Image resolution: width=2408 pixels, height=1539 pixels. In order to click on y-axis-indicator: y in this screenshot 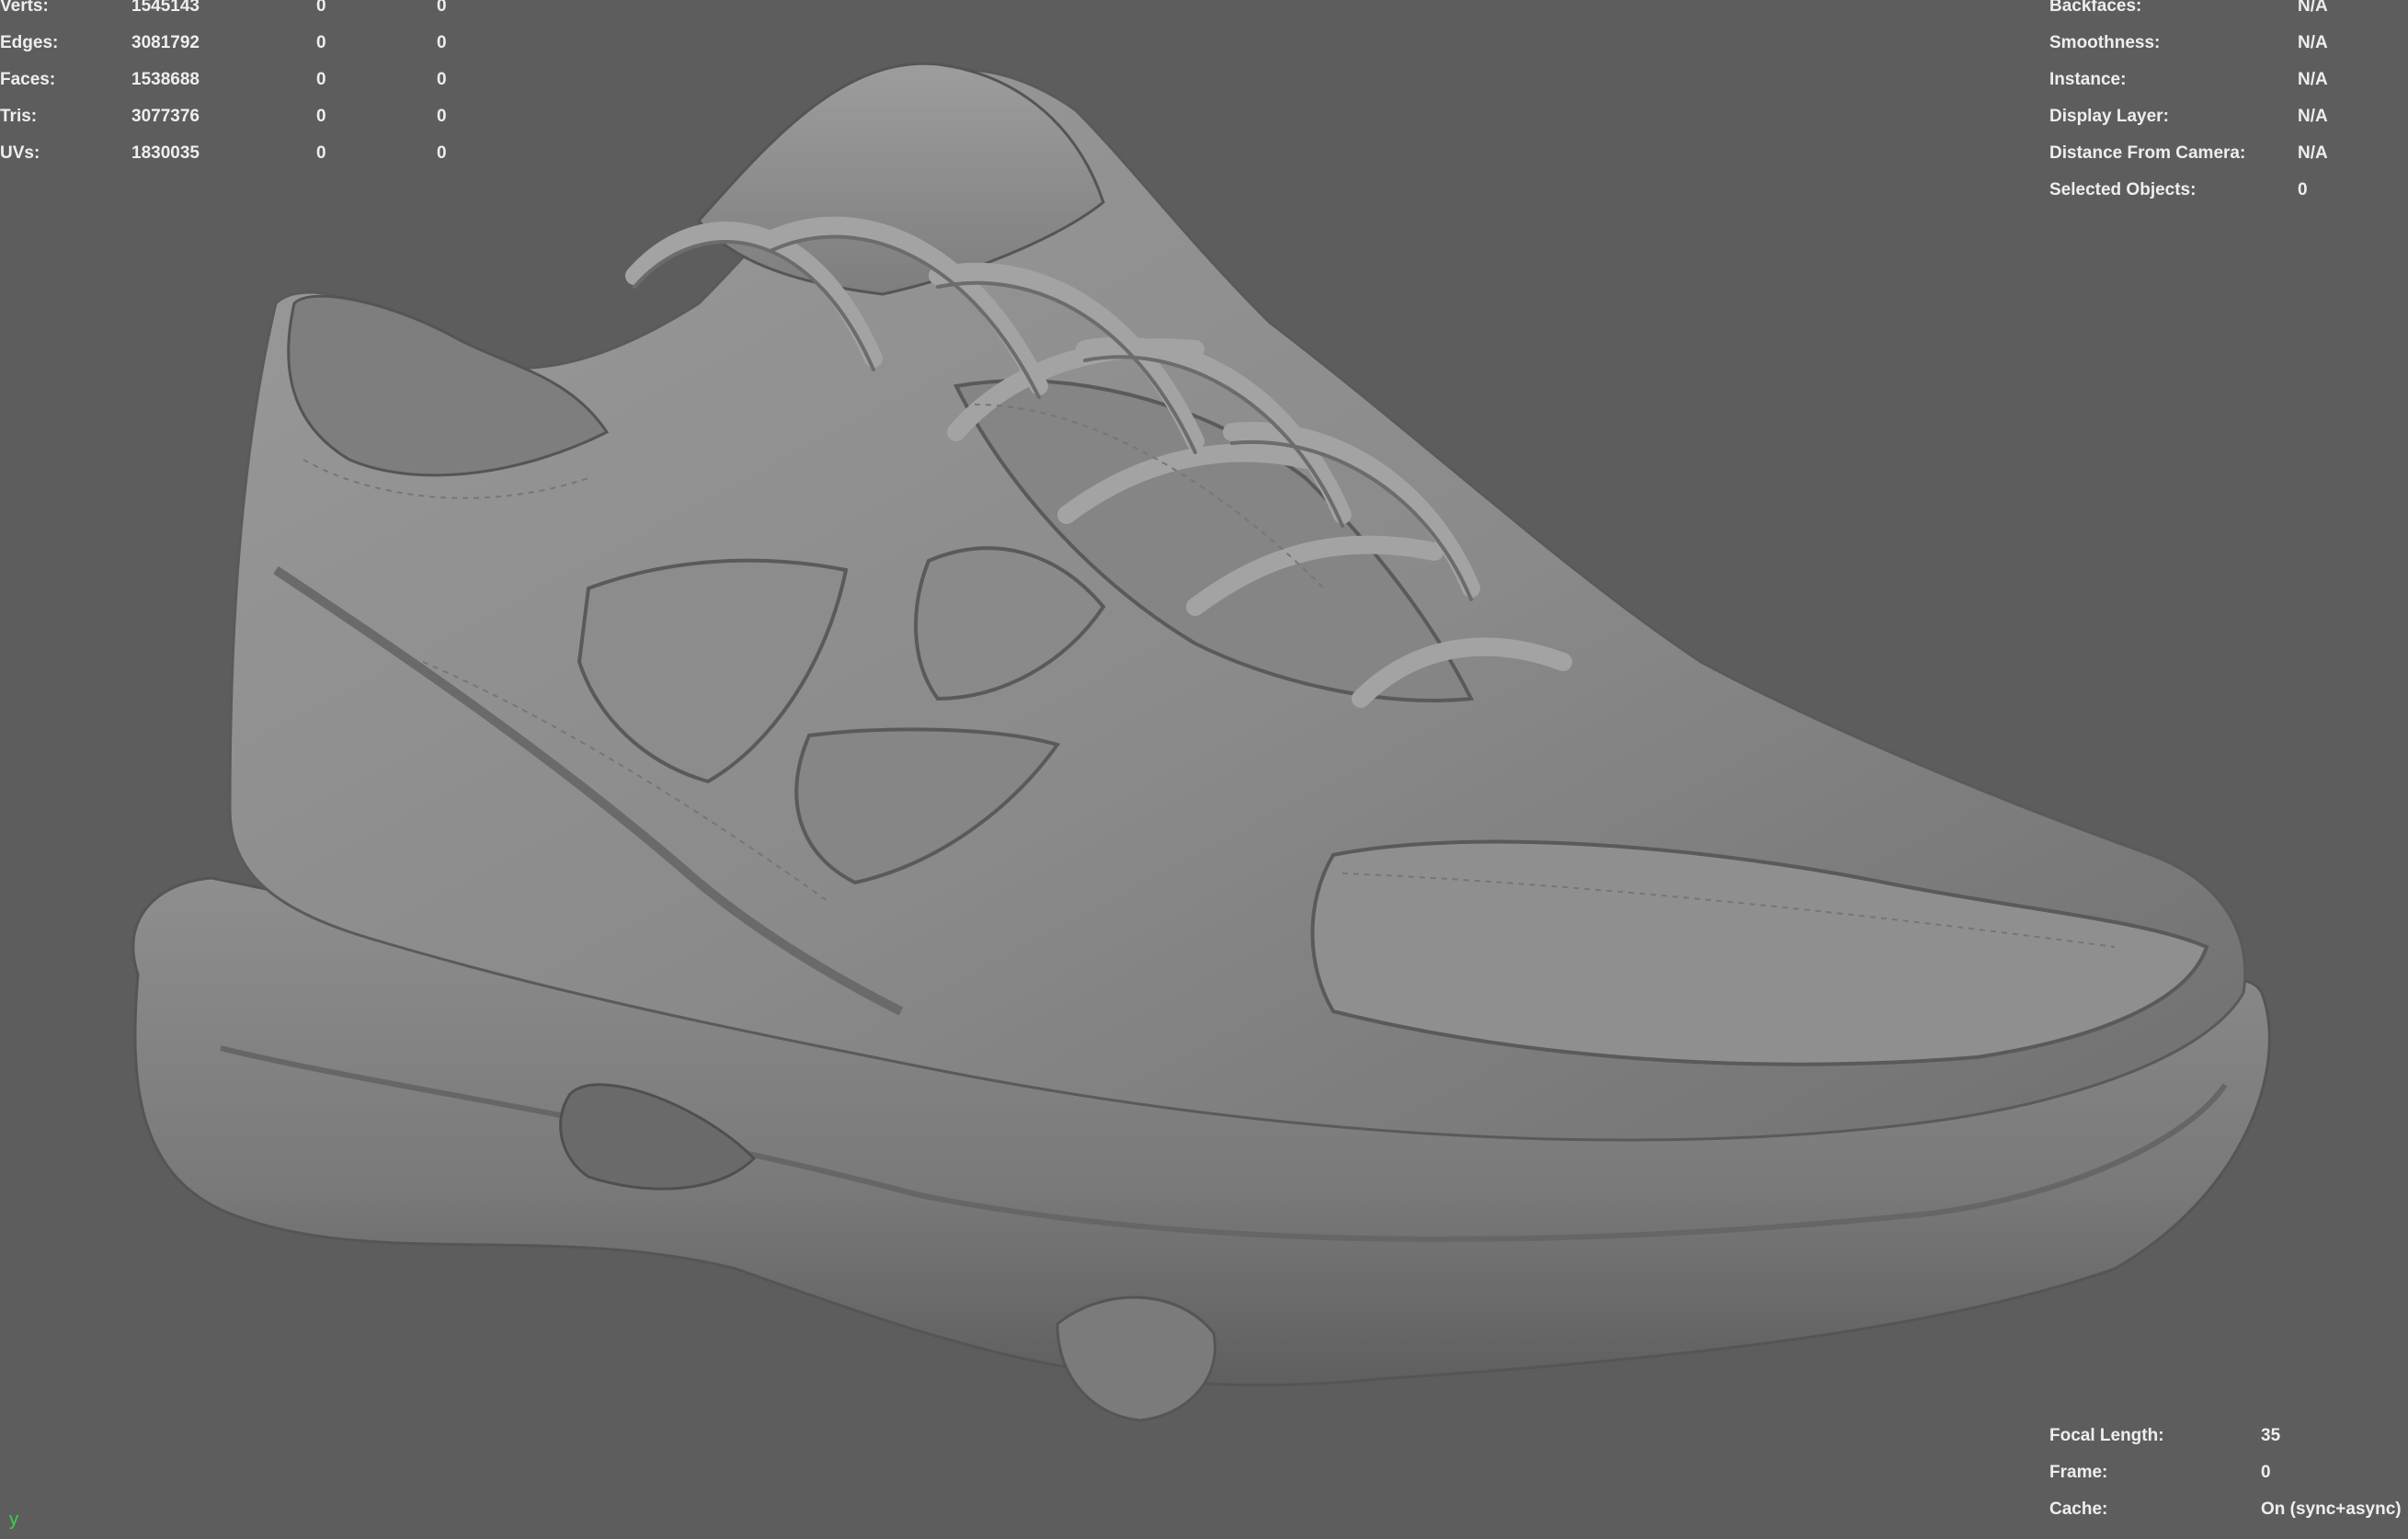, I will do `click(13, 1520)`.